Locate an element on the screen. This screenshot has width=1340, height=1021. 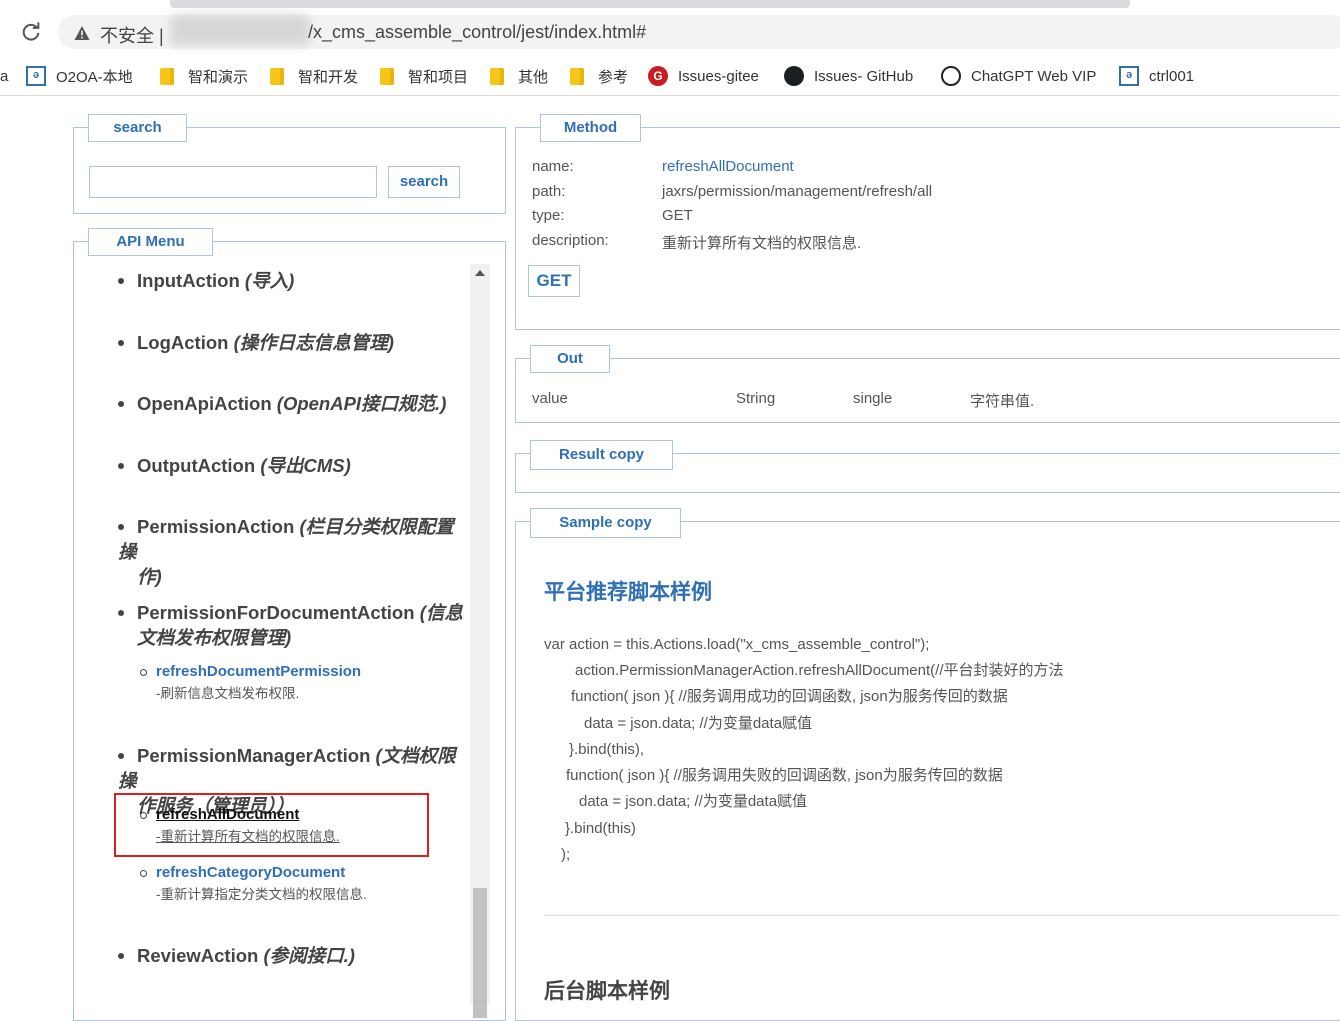
method-name-value: refreshAllDocument is located at coordinates (728, 166).